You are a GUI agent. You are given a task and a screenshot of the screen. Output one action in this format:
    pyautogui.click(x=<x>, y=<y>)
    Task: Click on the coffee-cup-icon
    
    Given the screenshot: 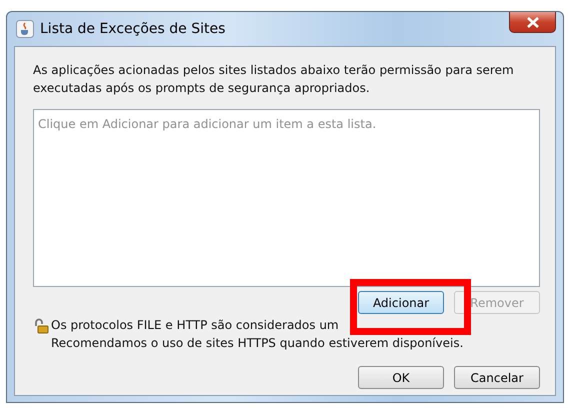 What is the action you would take?
    pyautogui.click(x=25, y=29)
    